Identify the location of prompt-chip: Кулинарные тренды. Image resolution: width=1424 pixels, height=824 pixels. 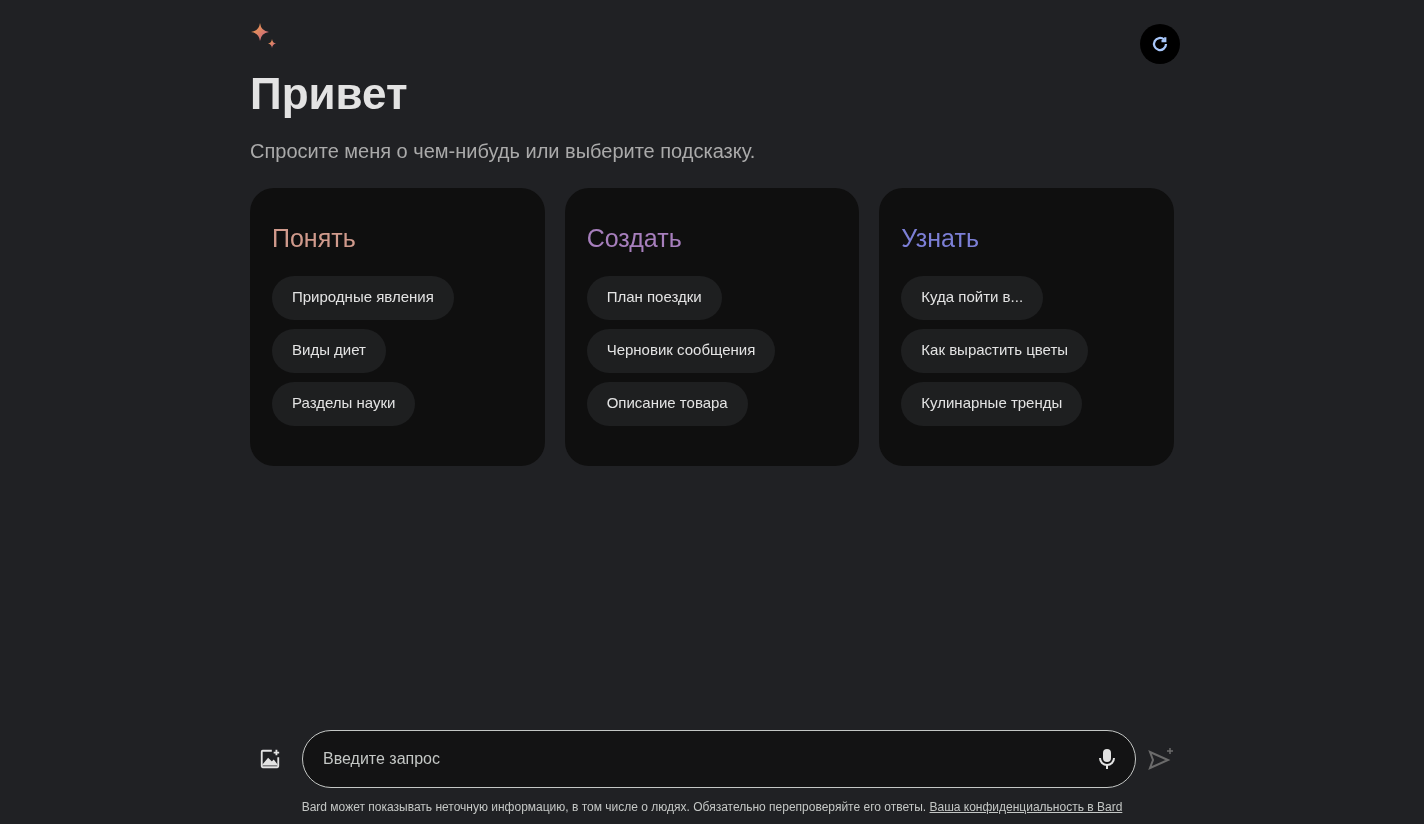
(992, 403).